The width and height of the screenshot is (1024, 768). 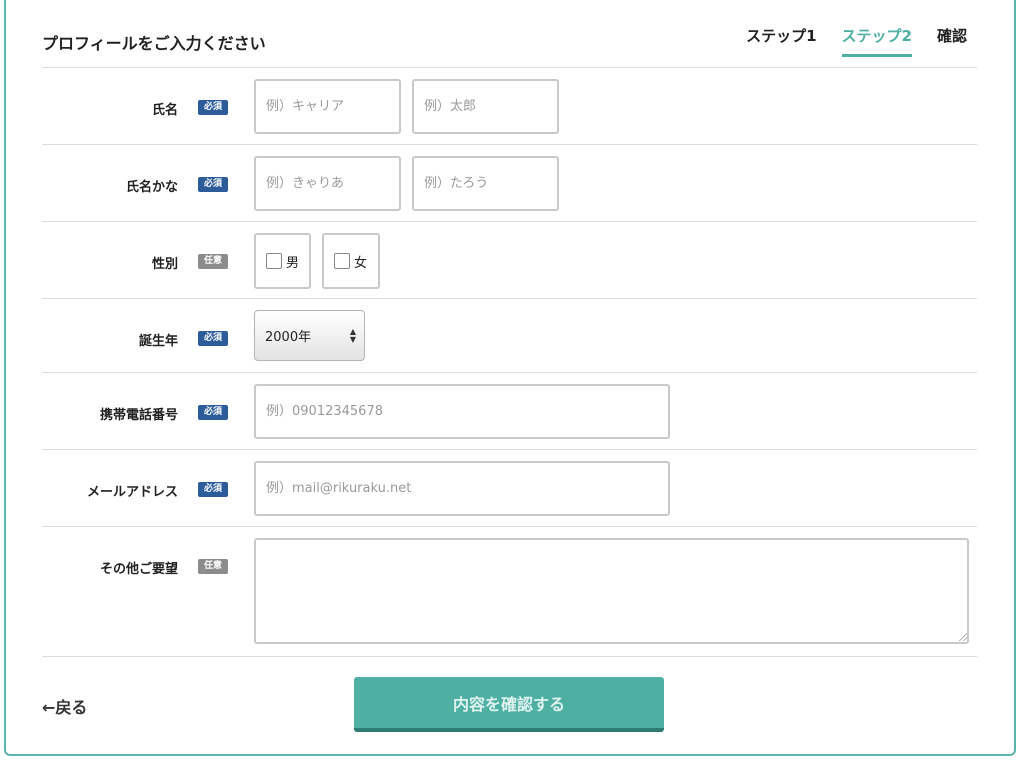 What do you see at coordinates (138, 415) in the screenshot?
I see `phone-label: 携帯電話番号` at bounding box center [138, 415].